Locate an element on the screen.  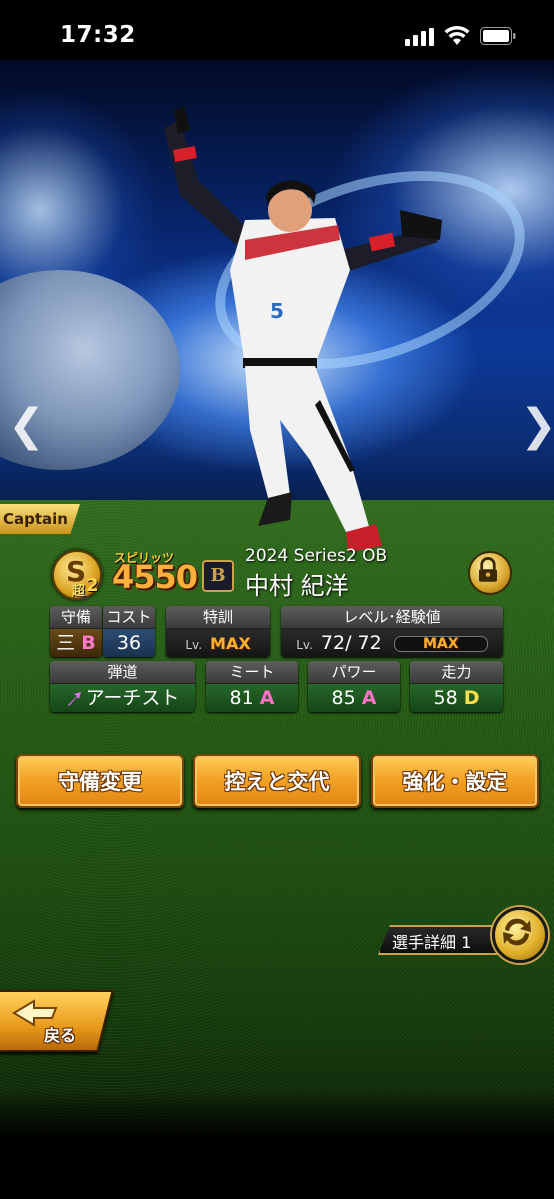
swap-bench-button: 控えと交代 is located at coordinates (277, 781).